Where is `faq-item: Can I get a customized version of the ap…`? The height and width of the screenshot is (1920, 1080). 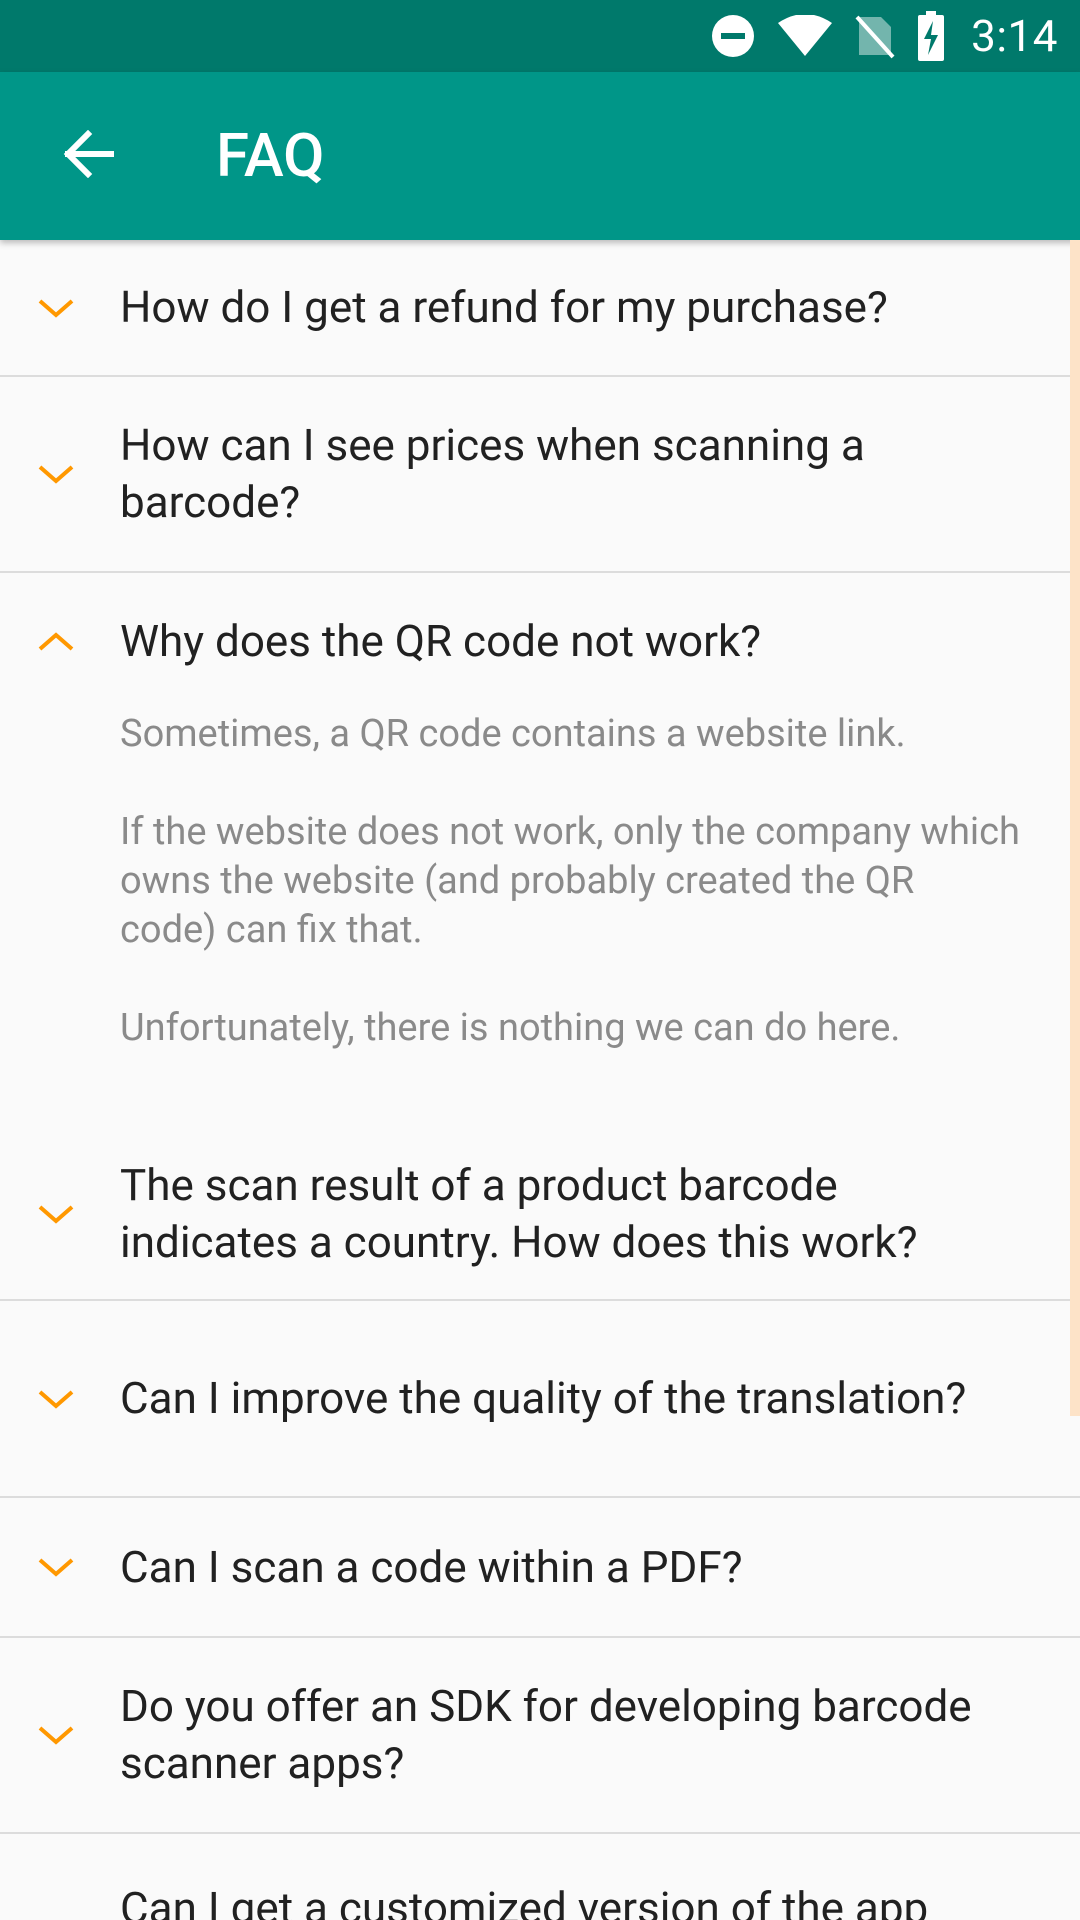
faq-item: Can I get a customized version of the ap… is located at coordinates (540, 1877).